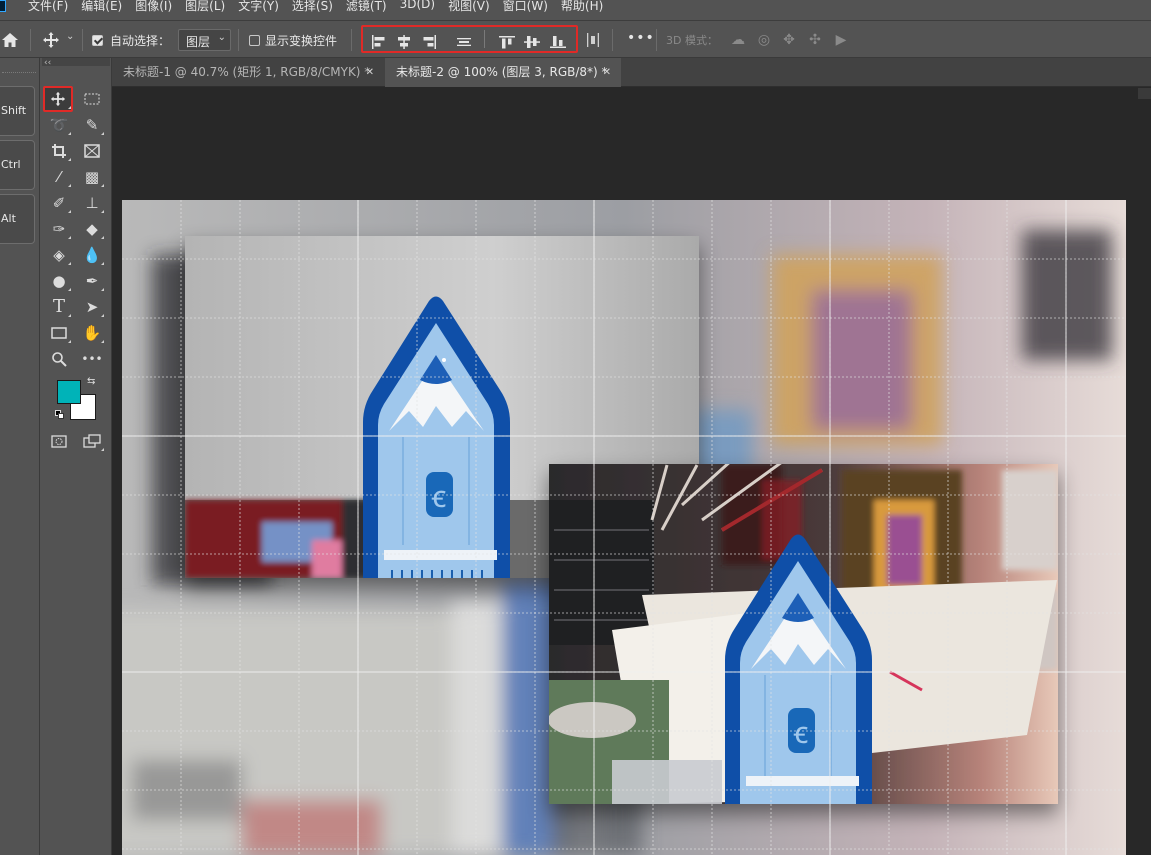 The height and width of the screenshot is (855, 1151). I want to click on menu-window: 窗口(W), so click(525, 7).